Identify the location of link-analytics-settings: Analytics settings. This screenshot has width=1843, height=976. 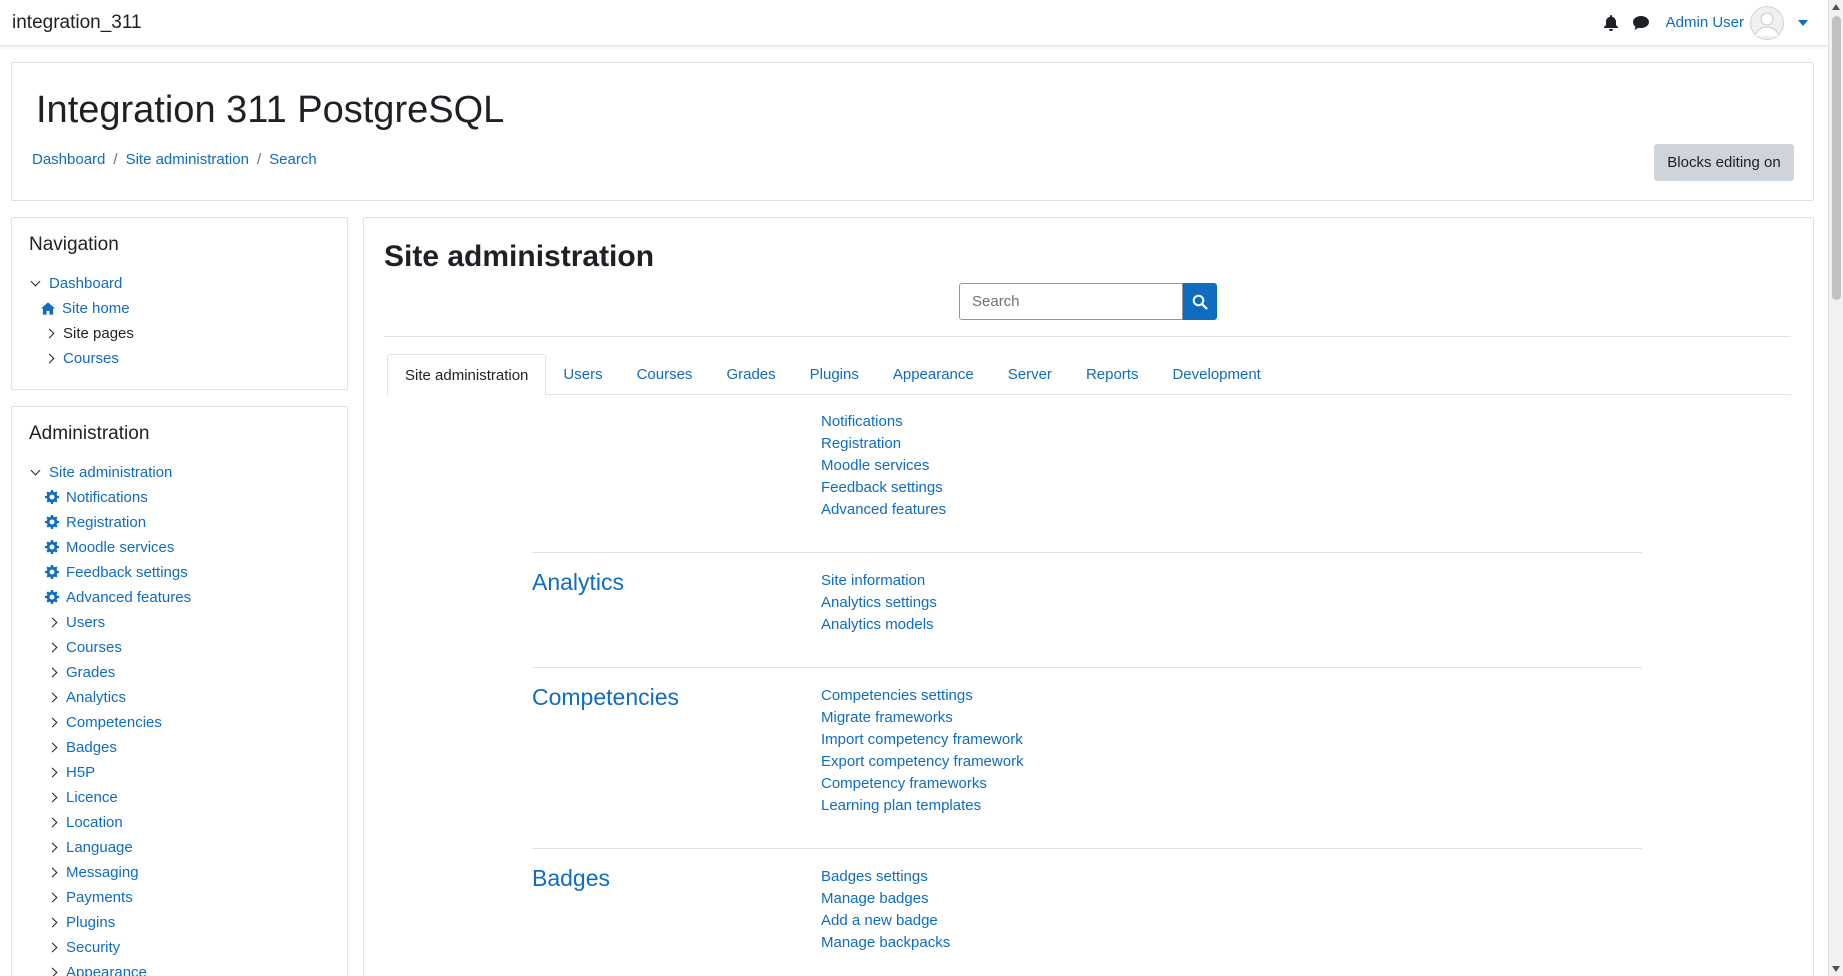
(879, 603).